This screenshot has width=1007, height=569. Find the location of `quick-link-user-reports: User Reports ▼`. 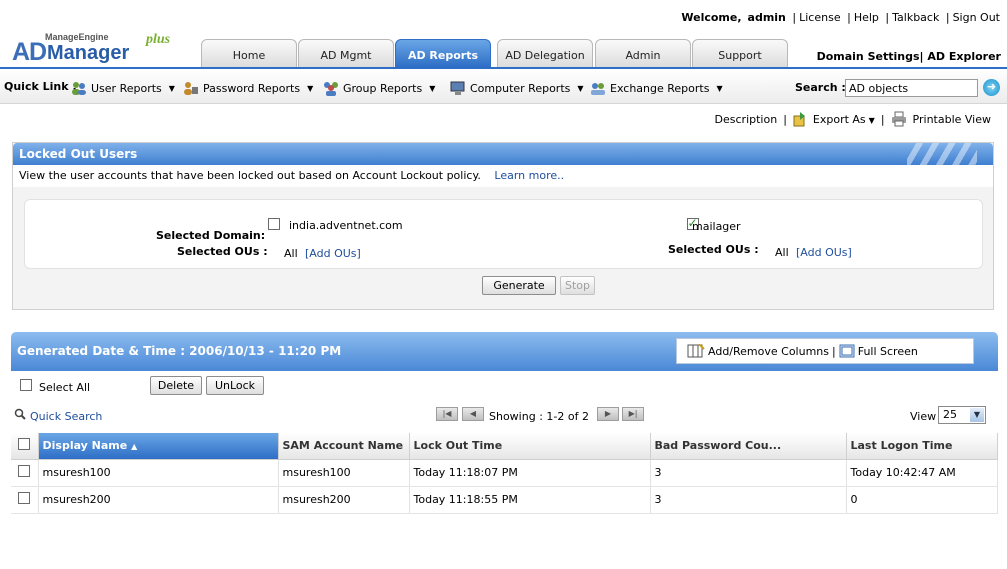

quick-link-user-reports: User Reports ▼ is located at coordinates (123, 88).